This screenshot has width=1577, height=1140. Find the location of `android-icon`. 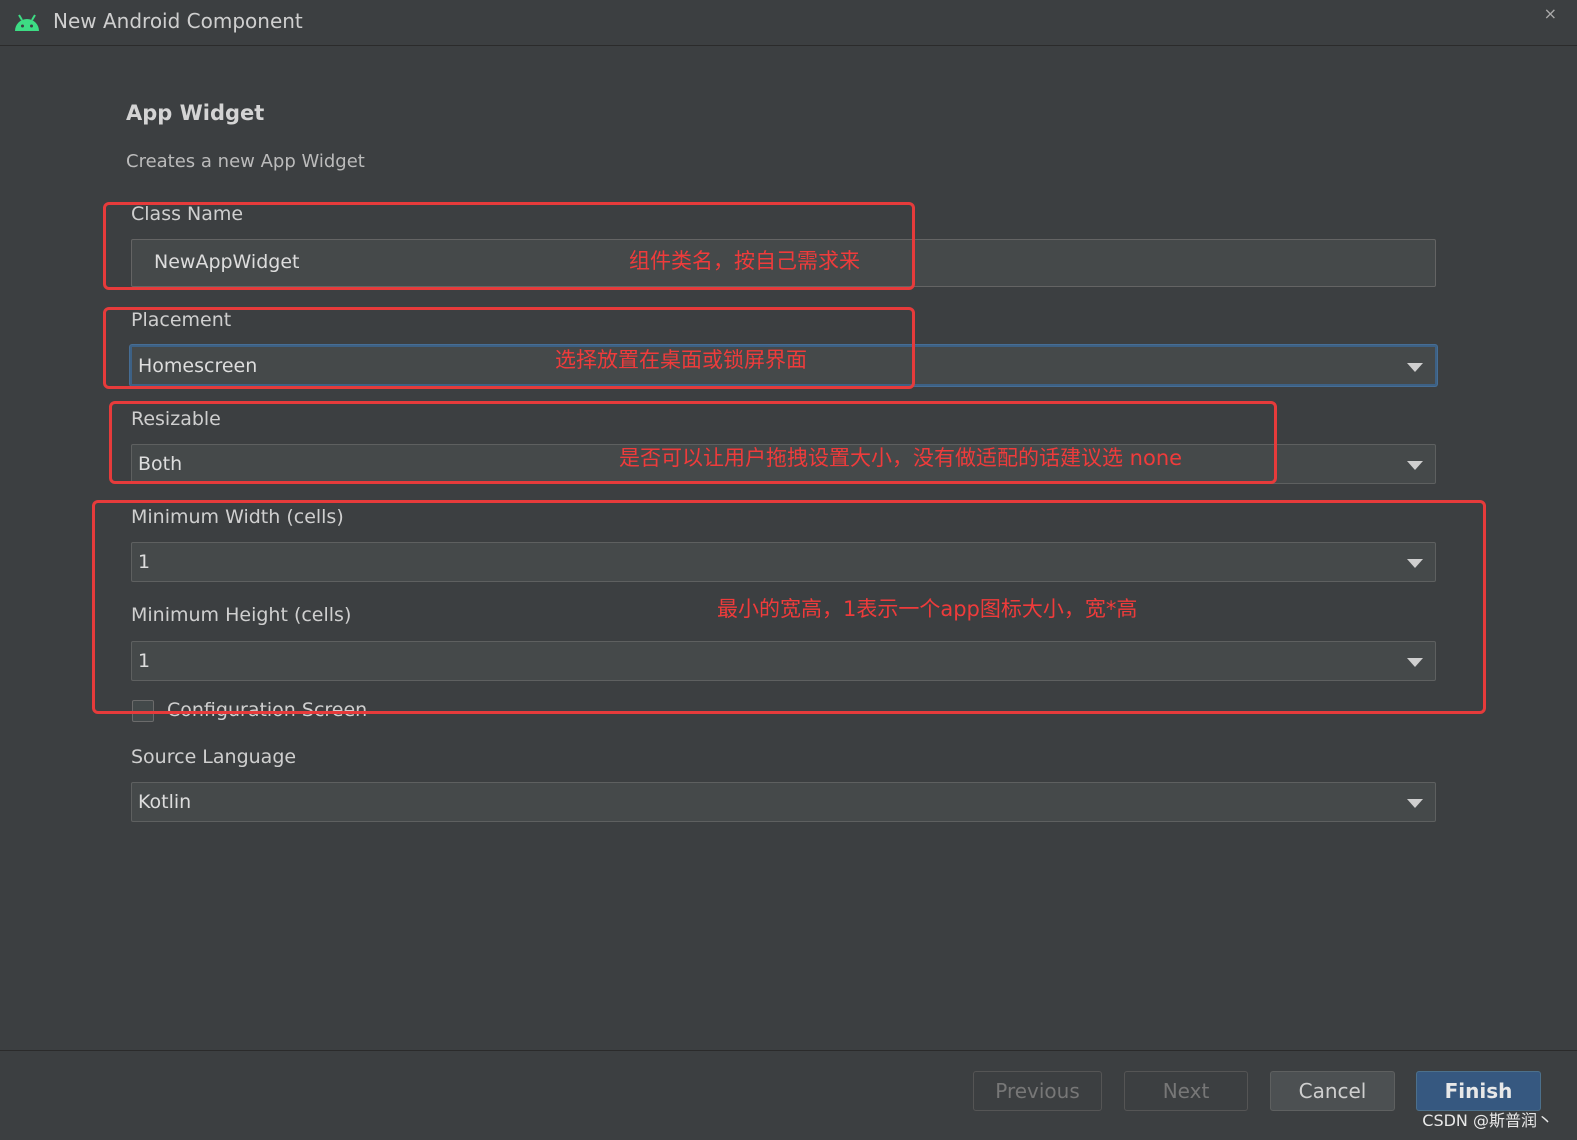

android-icon is located at coordinates (27, 22).